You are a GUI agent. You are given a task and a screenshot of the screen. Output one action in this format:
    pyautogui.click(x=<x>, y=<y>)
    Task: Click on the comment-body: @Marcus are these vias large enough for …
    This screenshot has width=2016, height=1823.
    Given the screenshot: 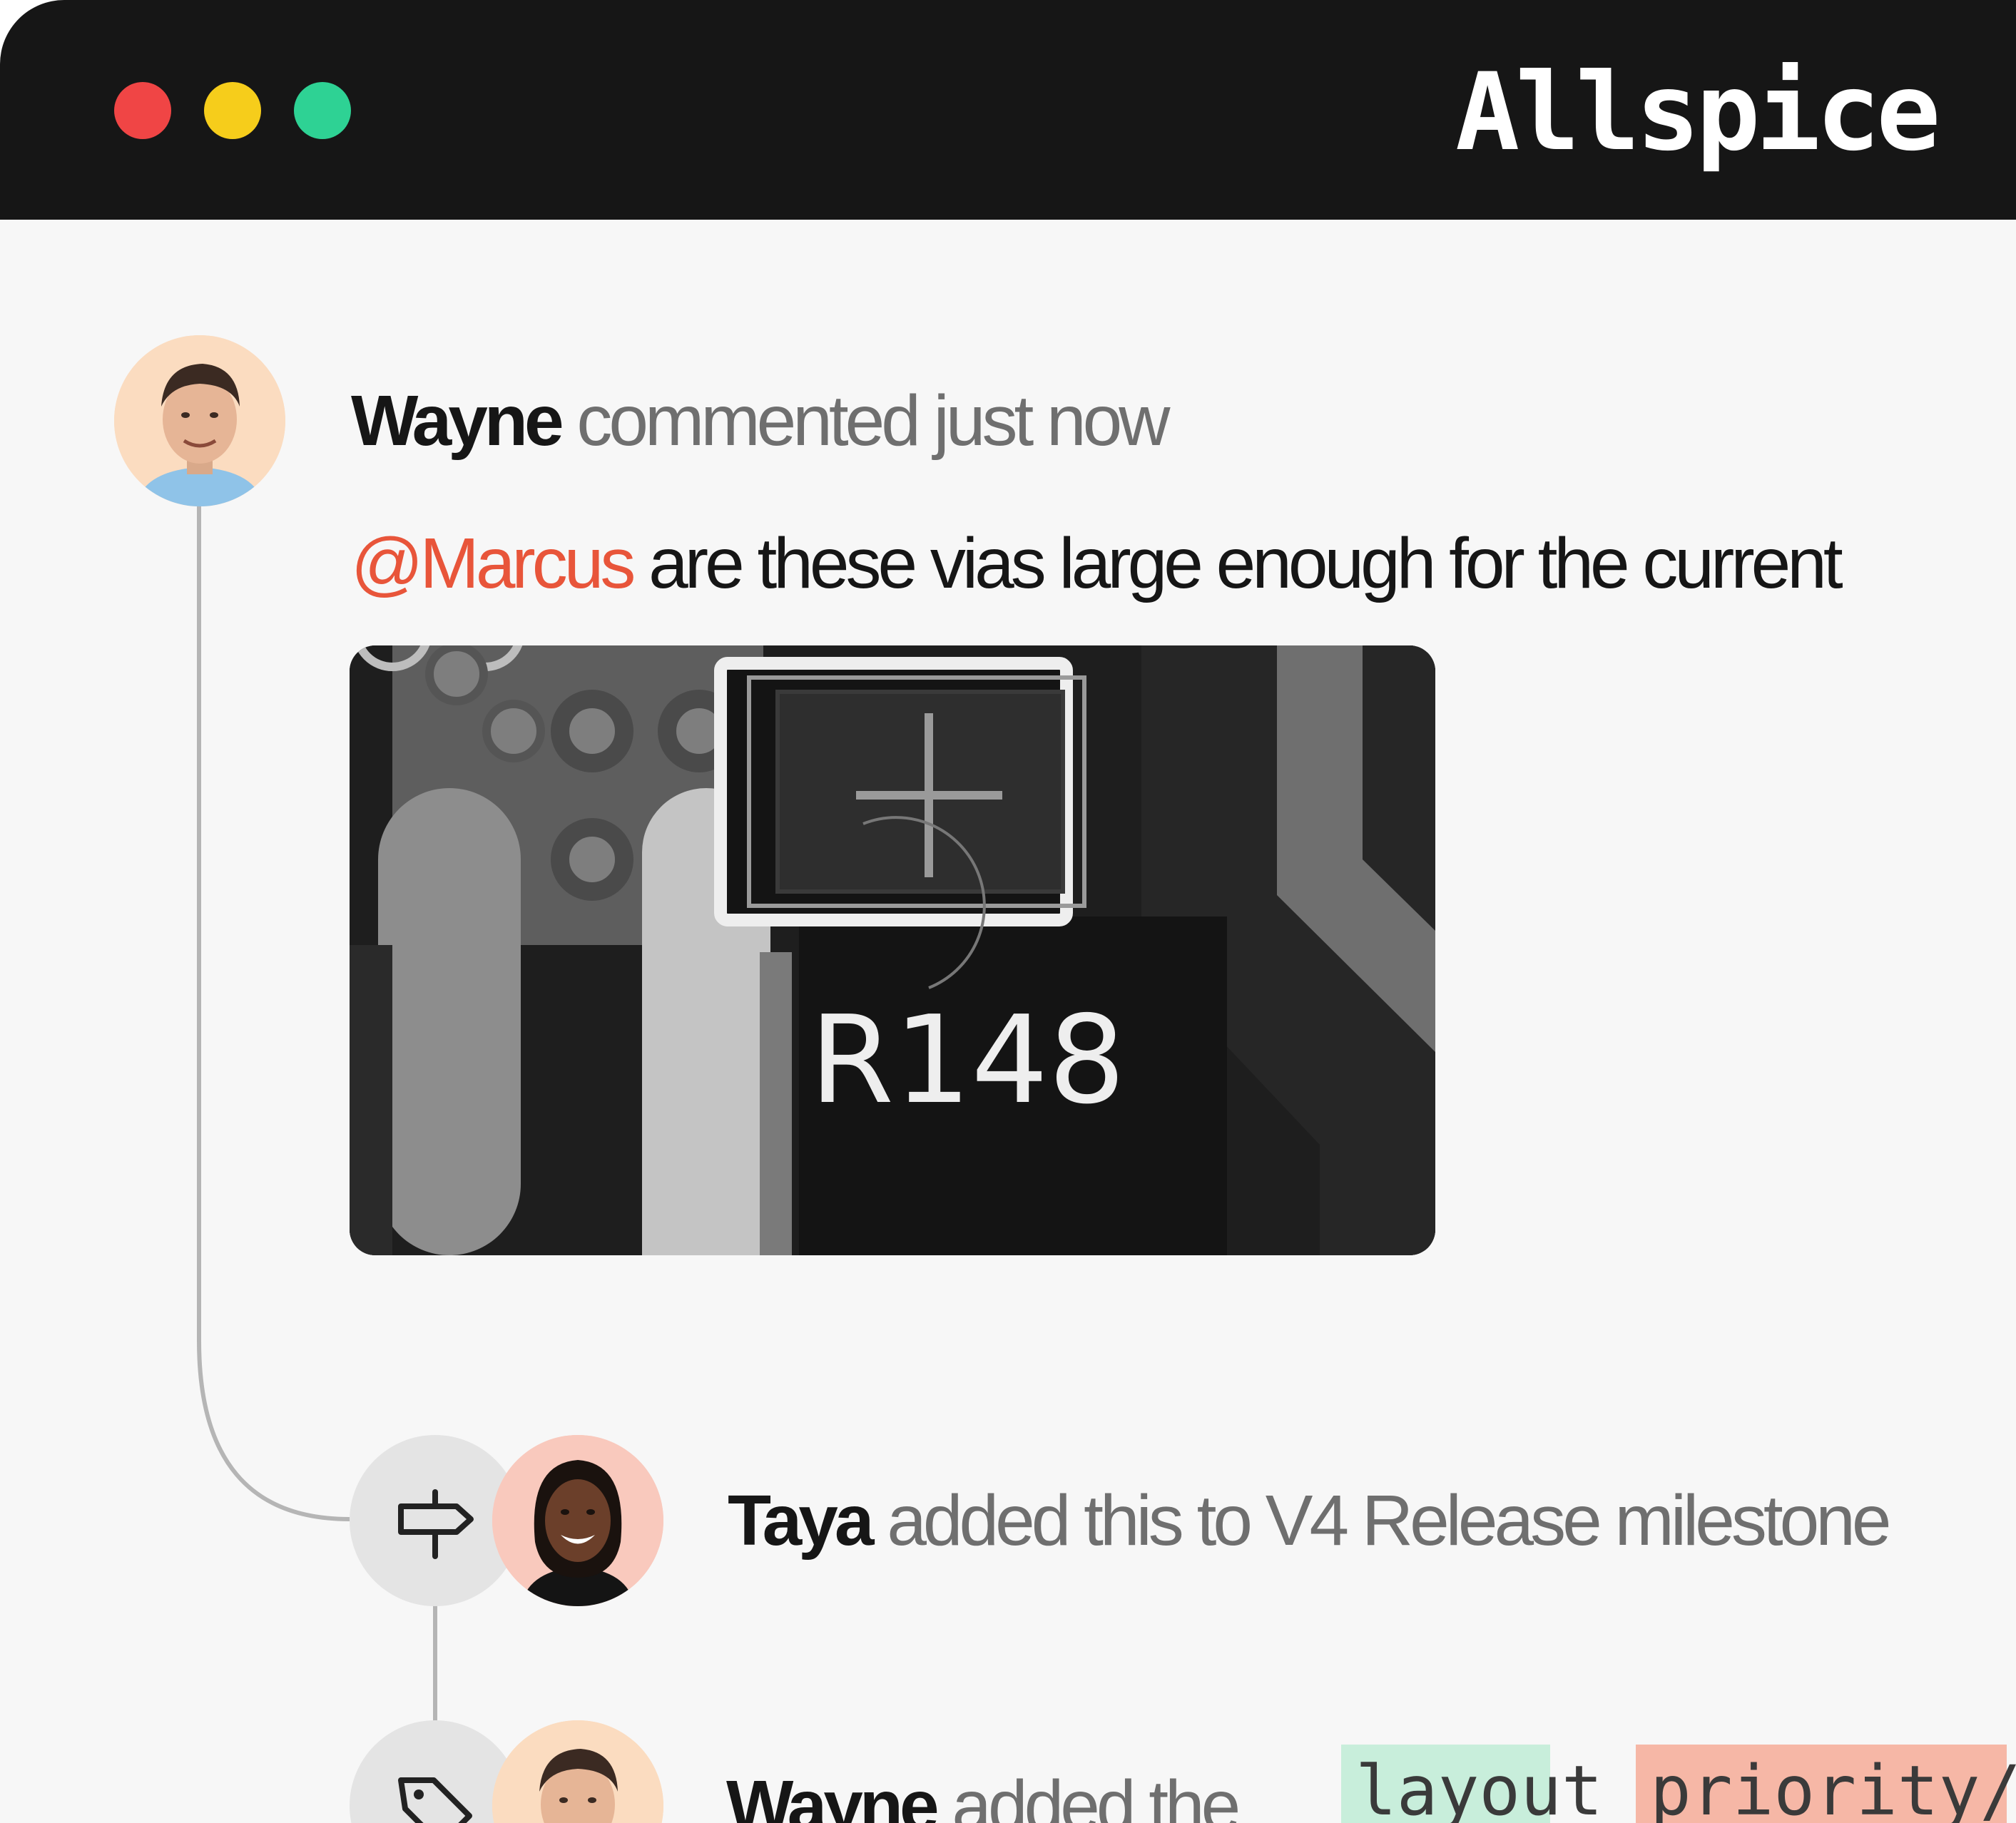 What is the action you would take?
    pyautogui.click(x=1097, y=563)
    